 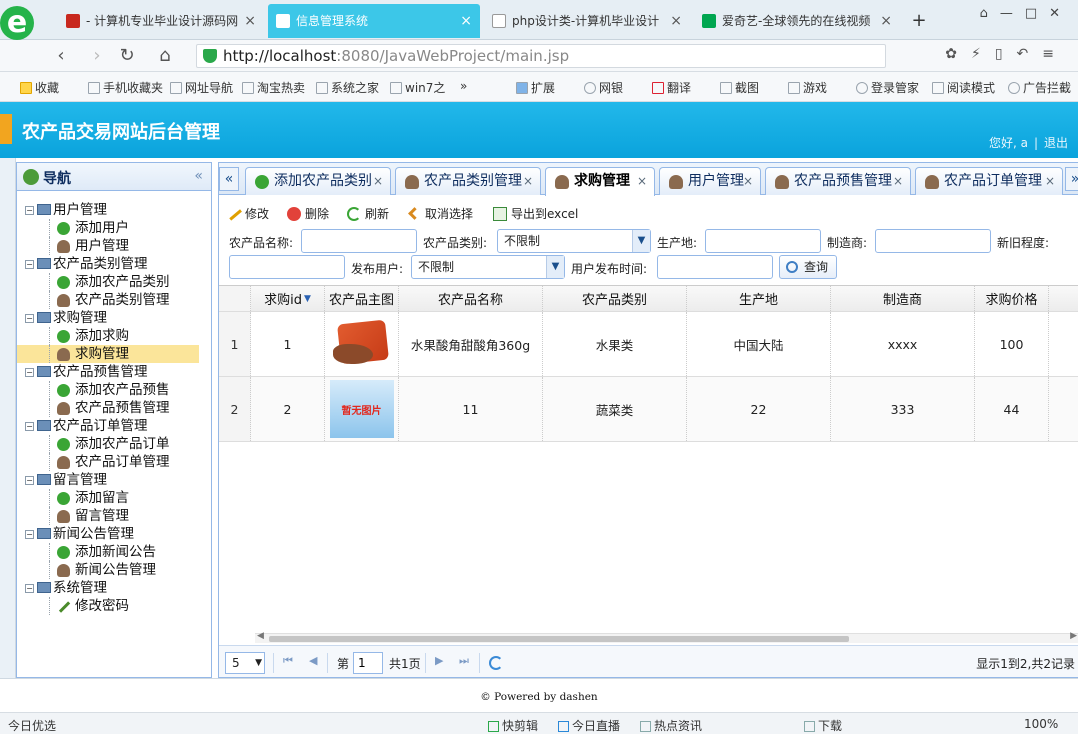 What do you see at coordinates (1073, 636) in the screenshot?
I see `scroll-right-icon: ▶` at bounding box center [1073, 636].